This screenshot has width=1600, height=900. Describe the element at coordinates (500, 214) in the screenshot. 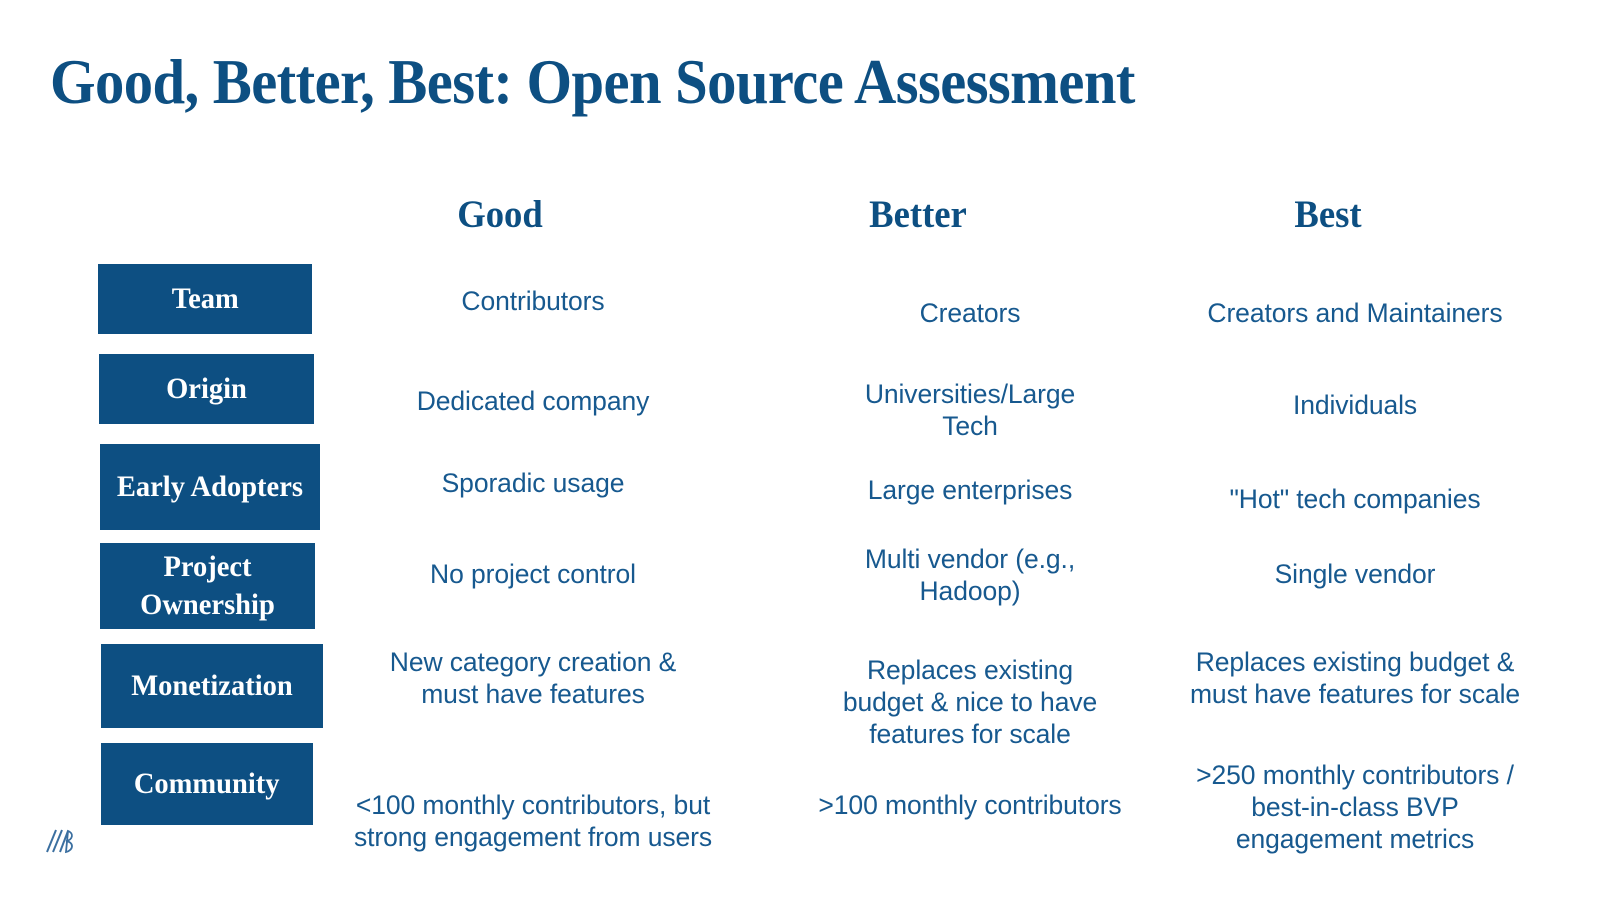

I see `column-header-good: Good` at that location.